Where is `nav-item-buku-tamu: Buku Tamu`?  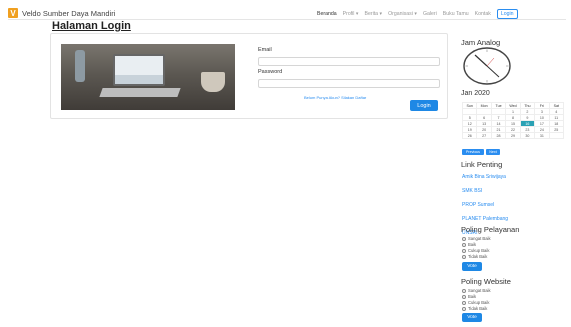
nav-item-buku-tamu: Buku Tamu is located at coordinates (456, 14).